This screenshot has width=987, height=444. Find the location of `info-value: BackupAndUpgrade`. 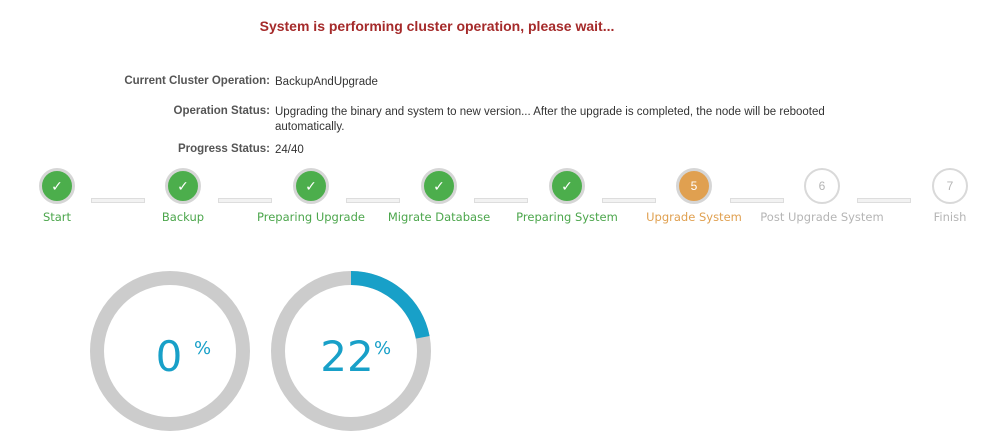

info-value: BackupAndUpgrade is located at coordinates (326, 82).